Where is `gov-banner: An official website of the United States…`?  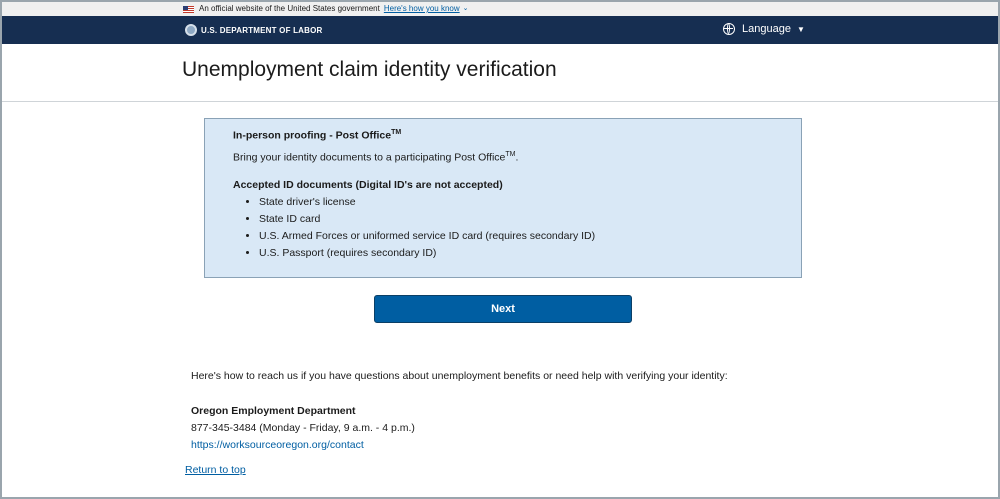
gov-banner: An official website of the United States… is located at coordinates (500, 9).